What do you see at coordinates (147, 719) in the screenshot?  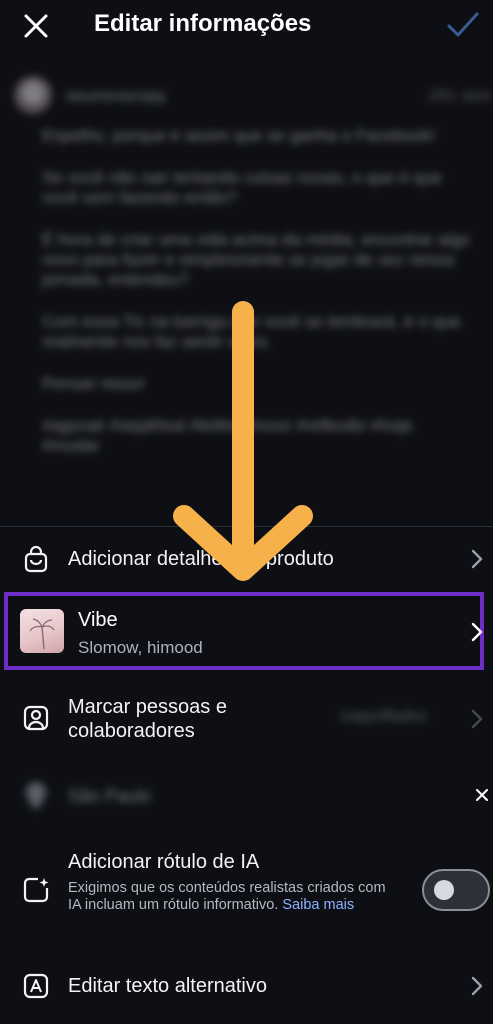 I see `tag-people-label: Marcar pessoas e colaboradores` at bounding box center [147, 719].